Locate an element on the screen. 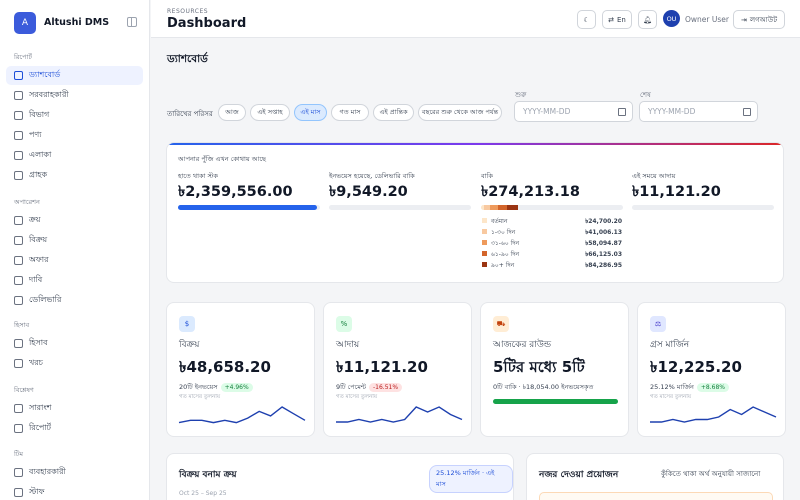 The image size is (800, 500). date-chip: এই মাস is located at coordinates (310, 112).